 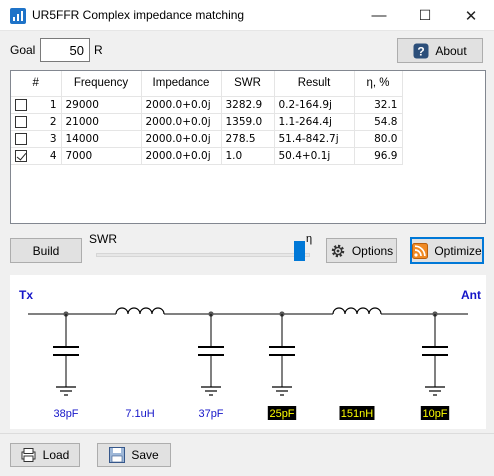 I want to click on row-result: 50.4+0.1j, so click(x=314, y=156).